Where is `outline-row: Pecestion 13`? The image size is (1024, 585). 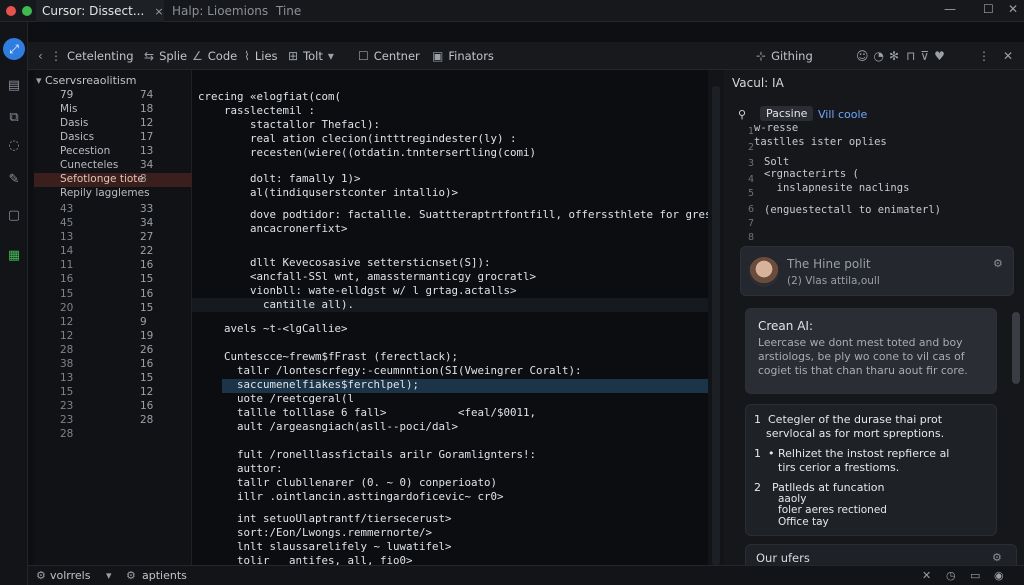 outline-row: Pecestion 13 is located at coordinates (113, 152).